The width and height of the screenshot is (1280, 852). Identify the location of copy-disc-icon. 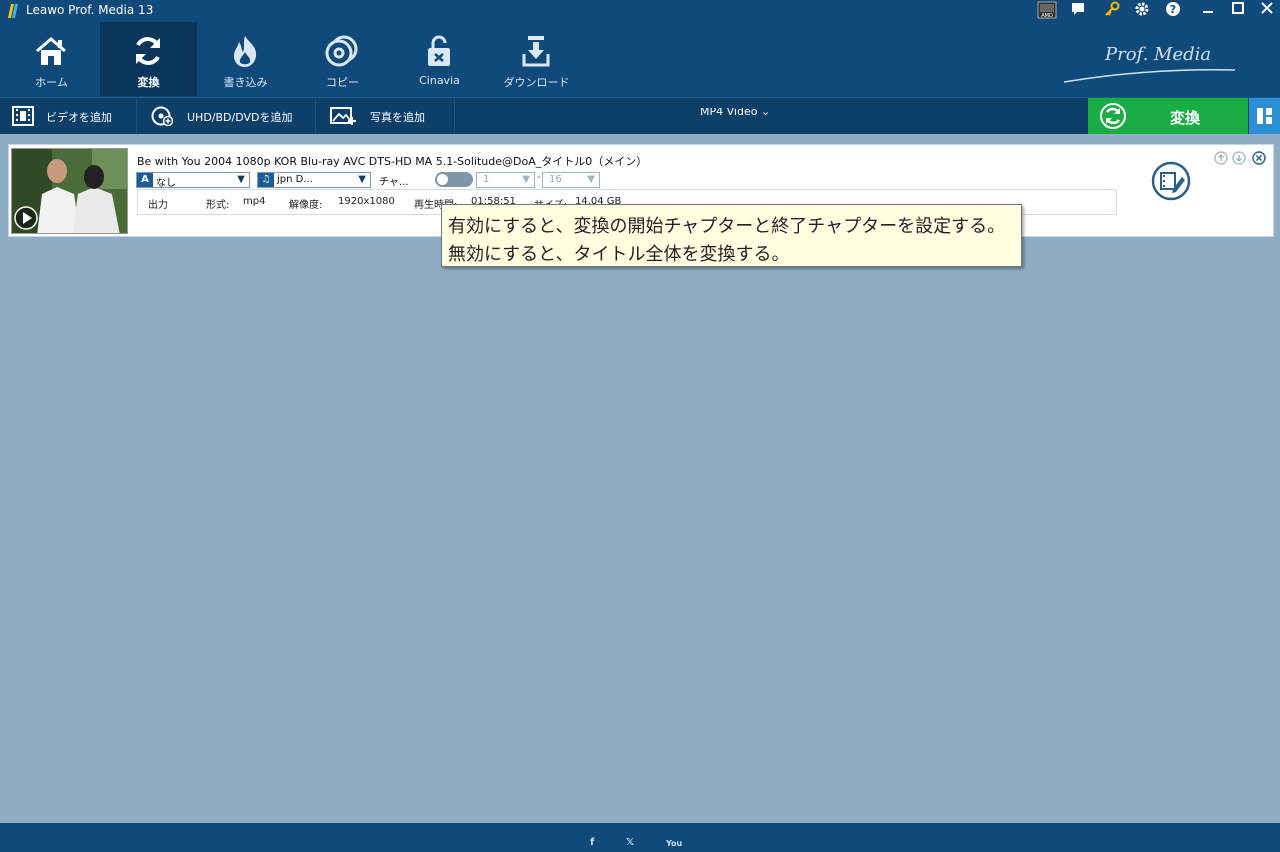
(341, 51).